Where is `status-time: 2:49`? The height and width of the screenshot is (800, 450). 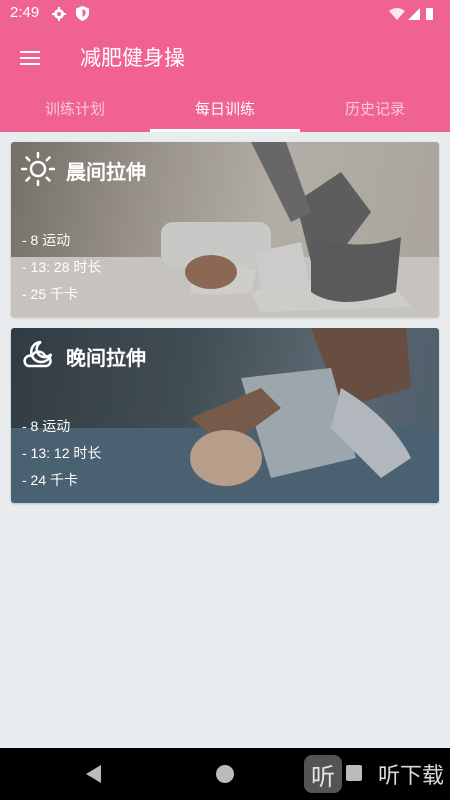
status-time: 2:49 is located at coordinates (25, 12).